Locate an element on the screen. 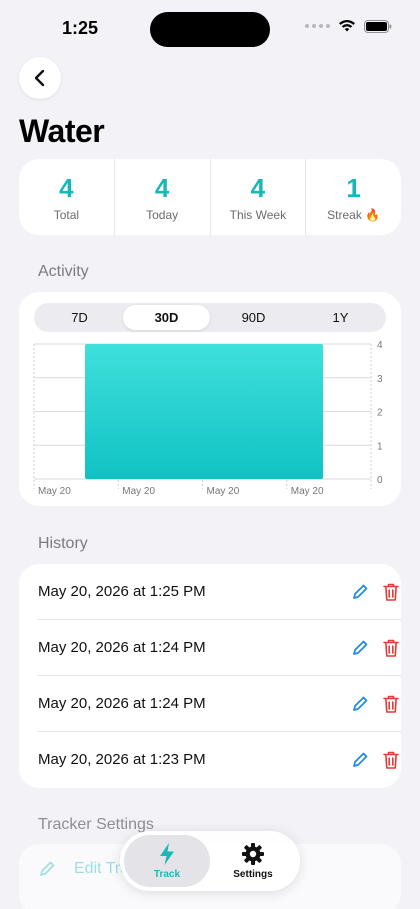 The image size is (420, 909). stat-streak: 1 Streak 🔥 is located at coordinates (353, 197).